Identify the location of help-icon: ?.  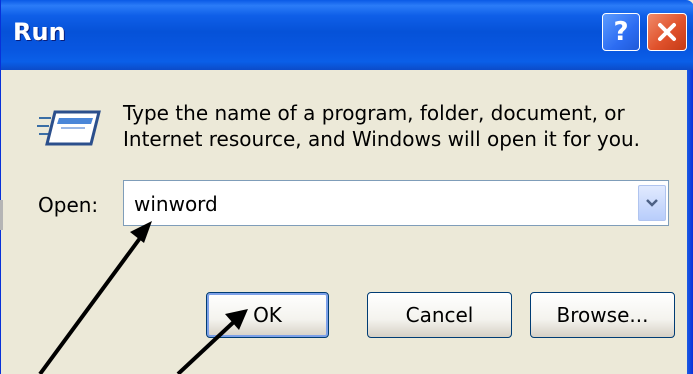
(621, 32).